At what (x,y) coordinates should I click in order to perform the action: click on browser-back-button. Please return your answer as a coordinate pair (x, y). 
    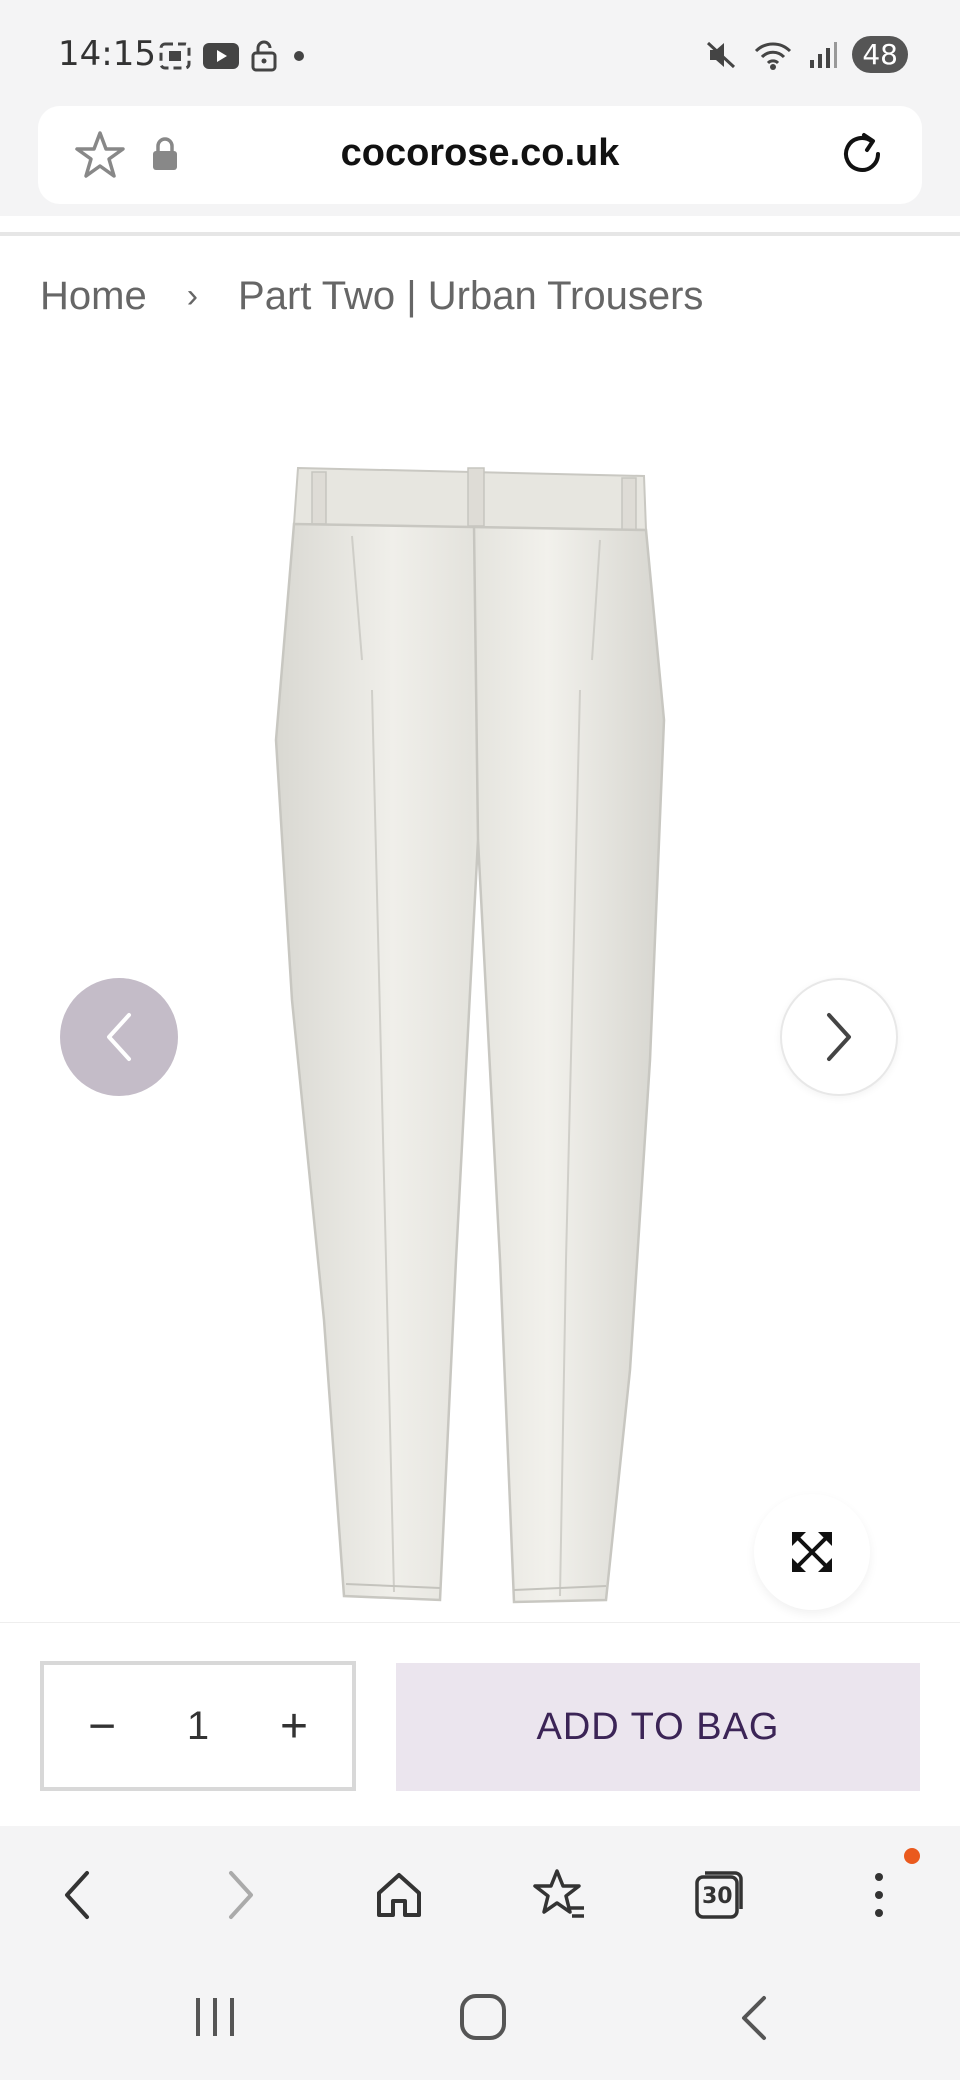
    Looking at the image, I should click on (77, 1895).